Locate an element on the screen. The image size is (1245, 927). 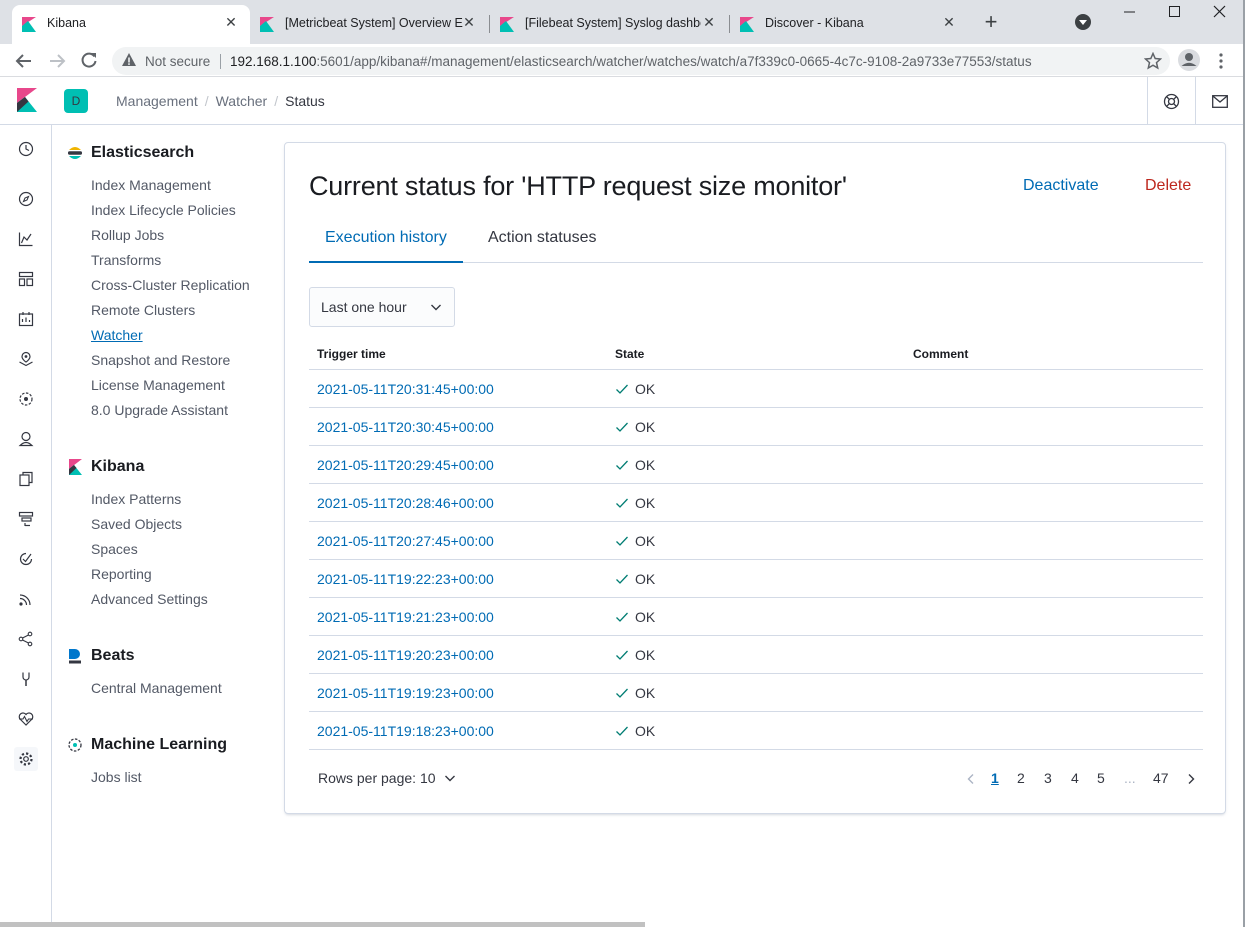
trigger-time-link: 2021-05-11T19:22:23+00:00 is located at coordinates (405, 579).